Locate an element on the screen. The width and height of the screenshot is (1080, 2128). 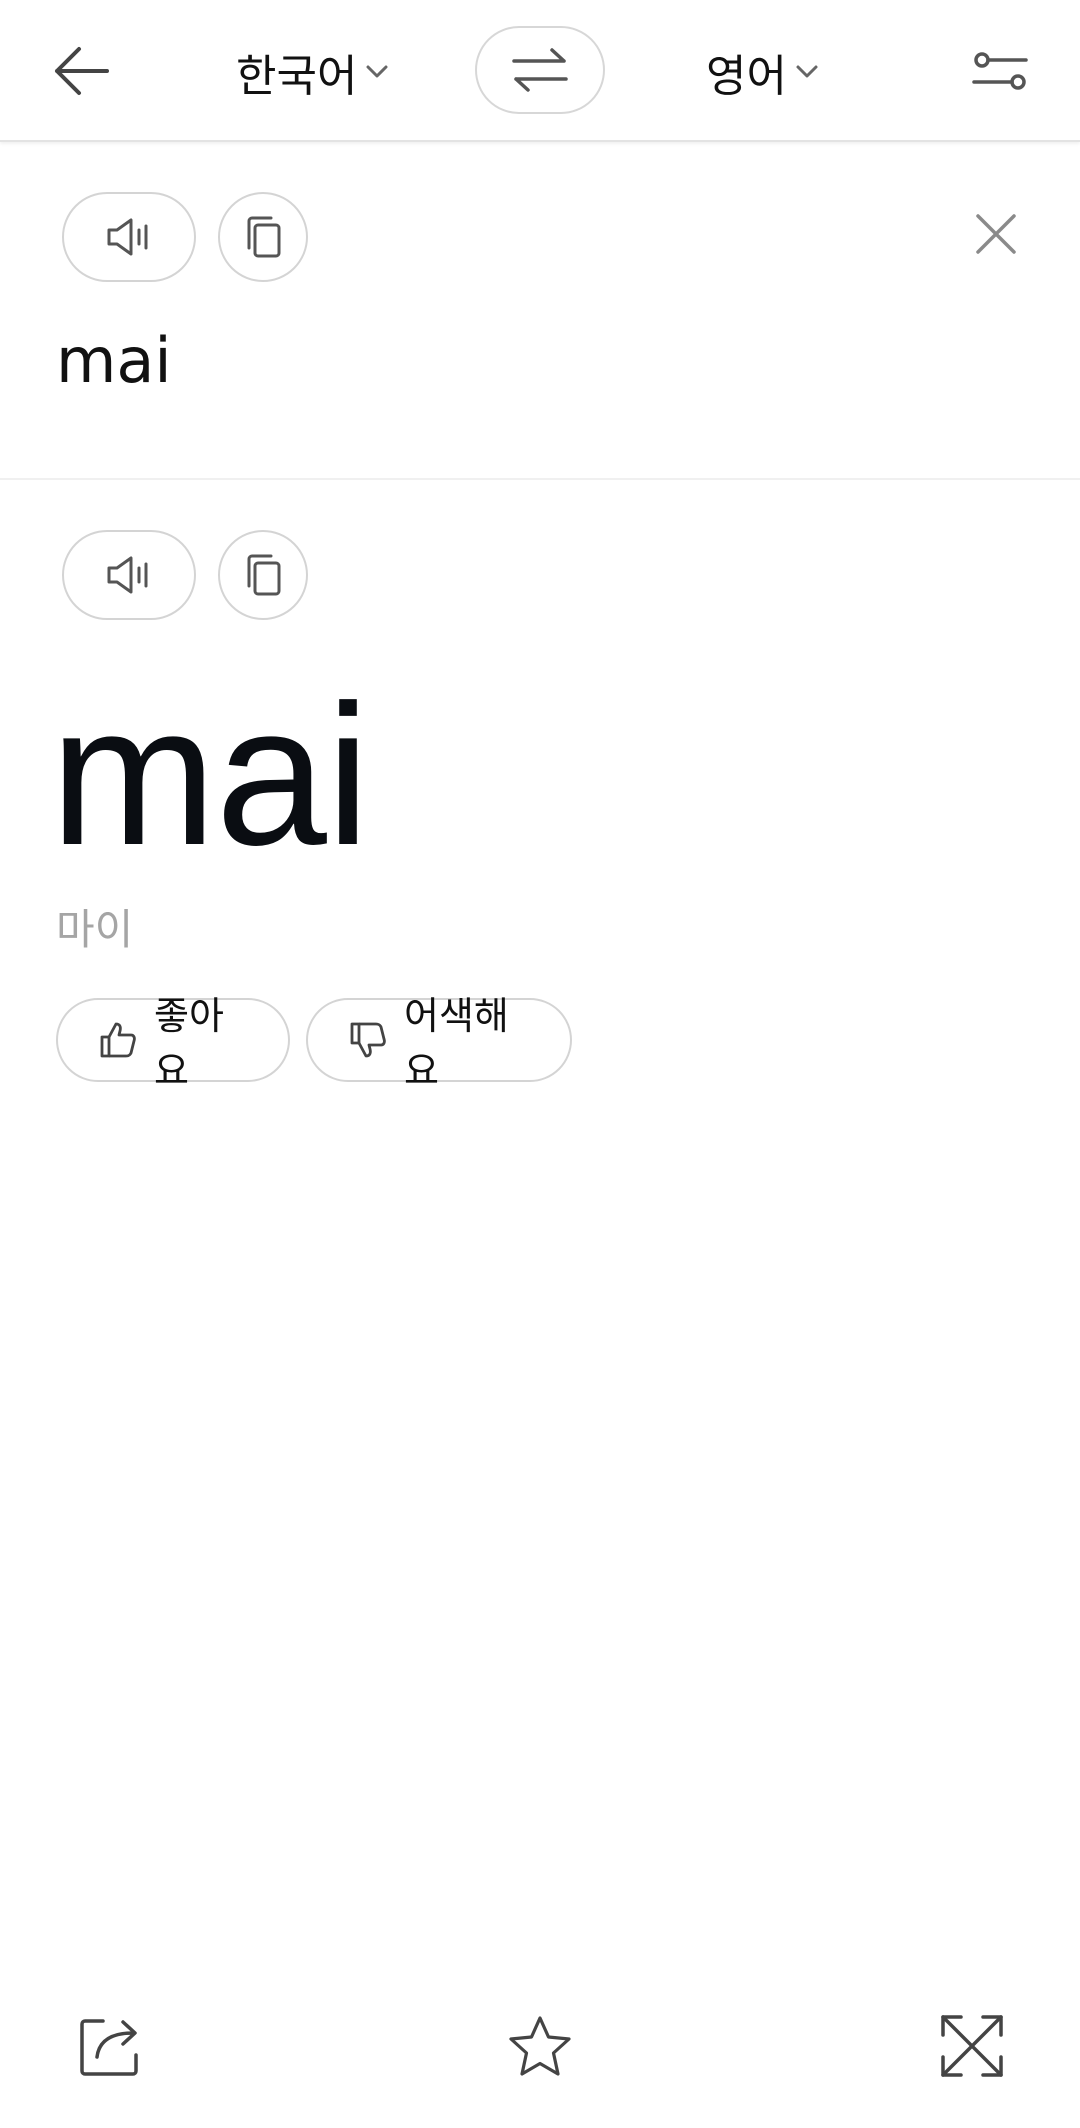
expand-icon is located at coordinates (972, 2046).